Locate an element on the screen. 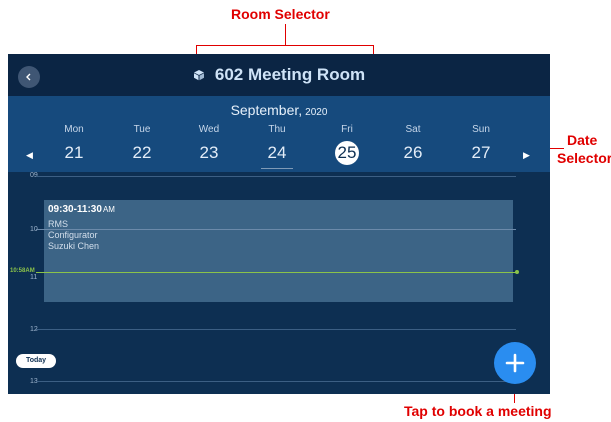  date-selector-annotation-2: Selector is located at coordinates (584, 158).